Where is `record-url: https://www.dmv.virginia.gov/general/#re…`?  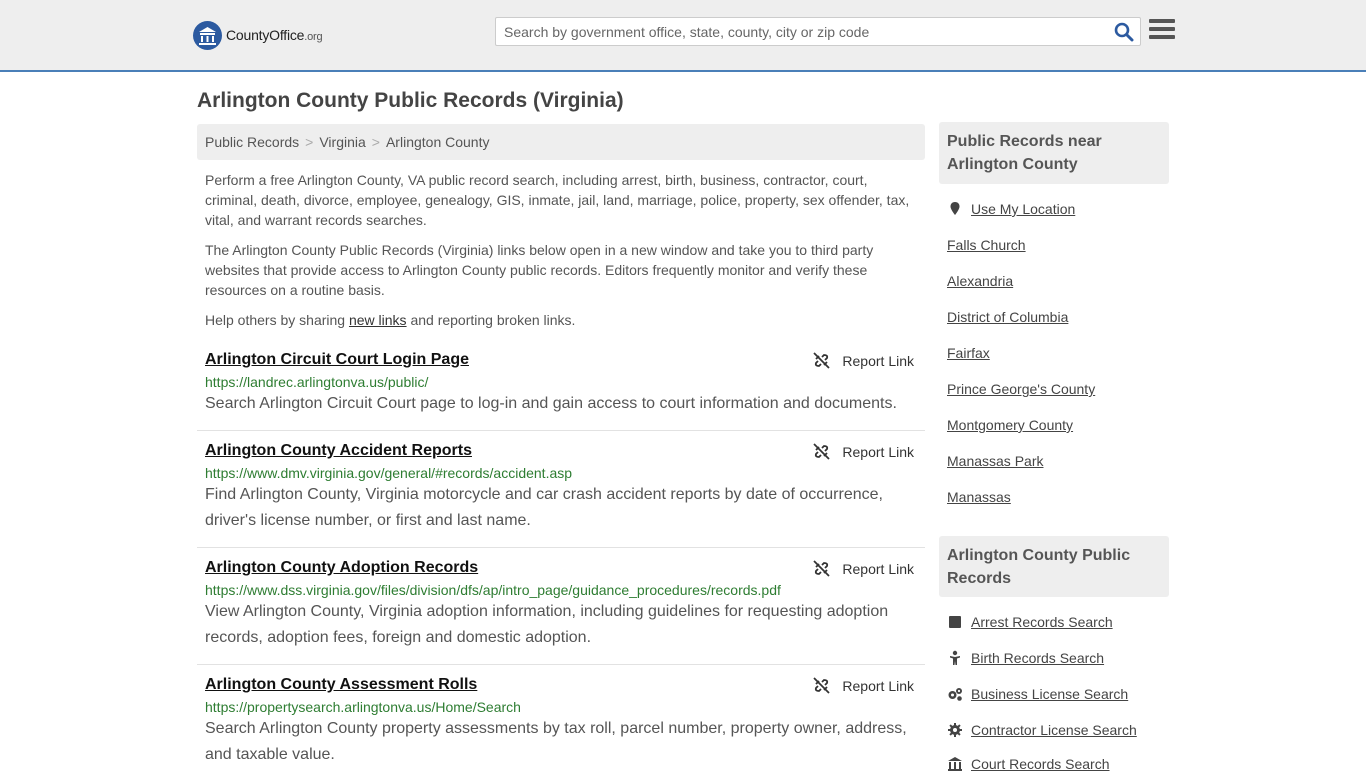
record-url: https://www.dmv.virginia.gov/general/#re… is located at coordinates (389, 473).